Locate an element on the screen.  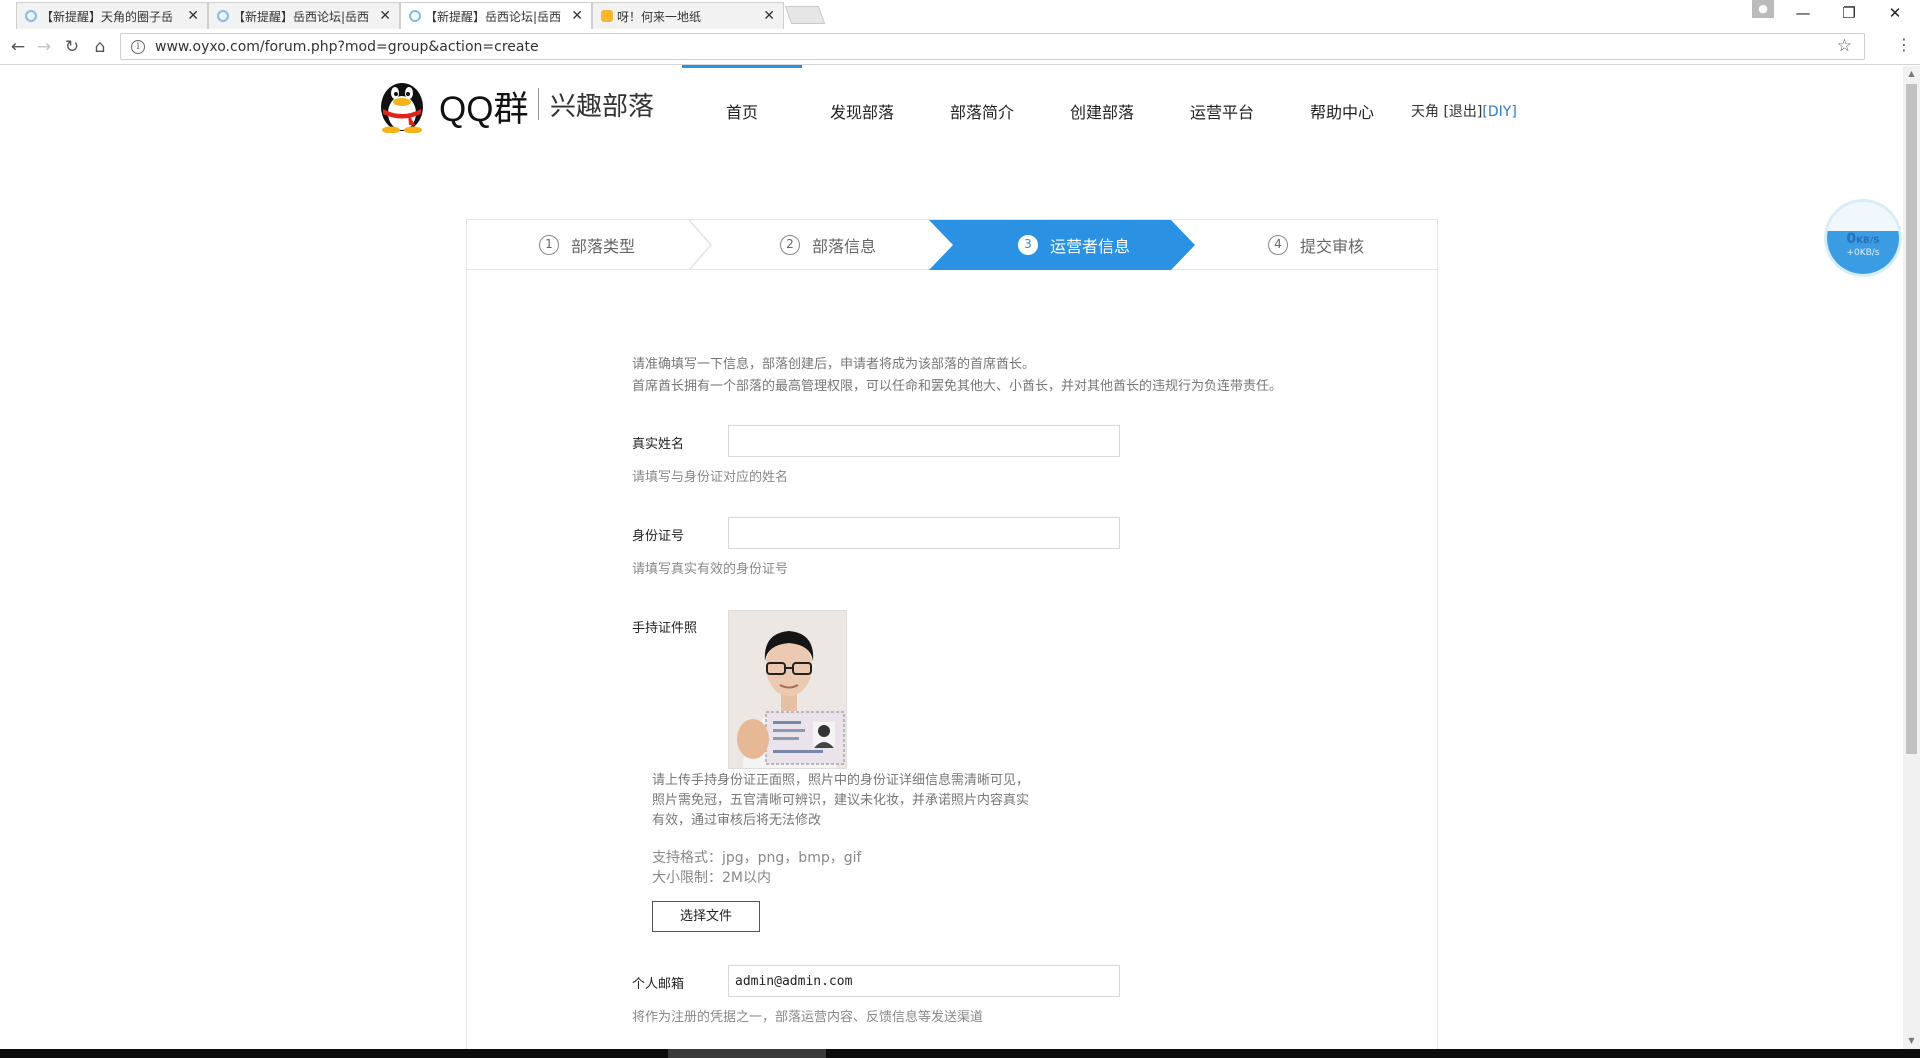
info-icon: i is located at coordinates (138, 46).